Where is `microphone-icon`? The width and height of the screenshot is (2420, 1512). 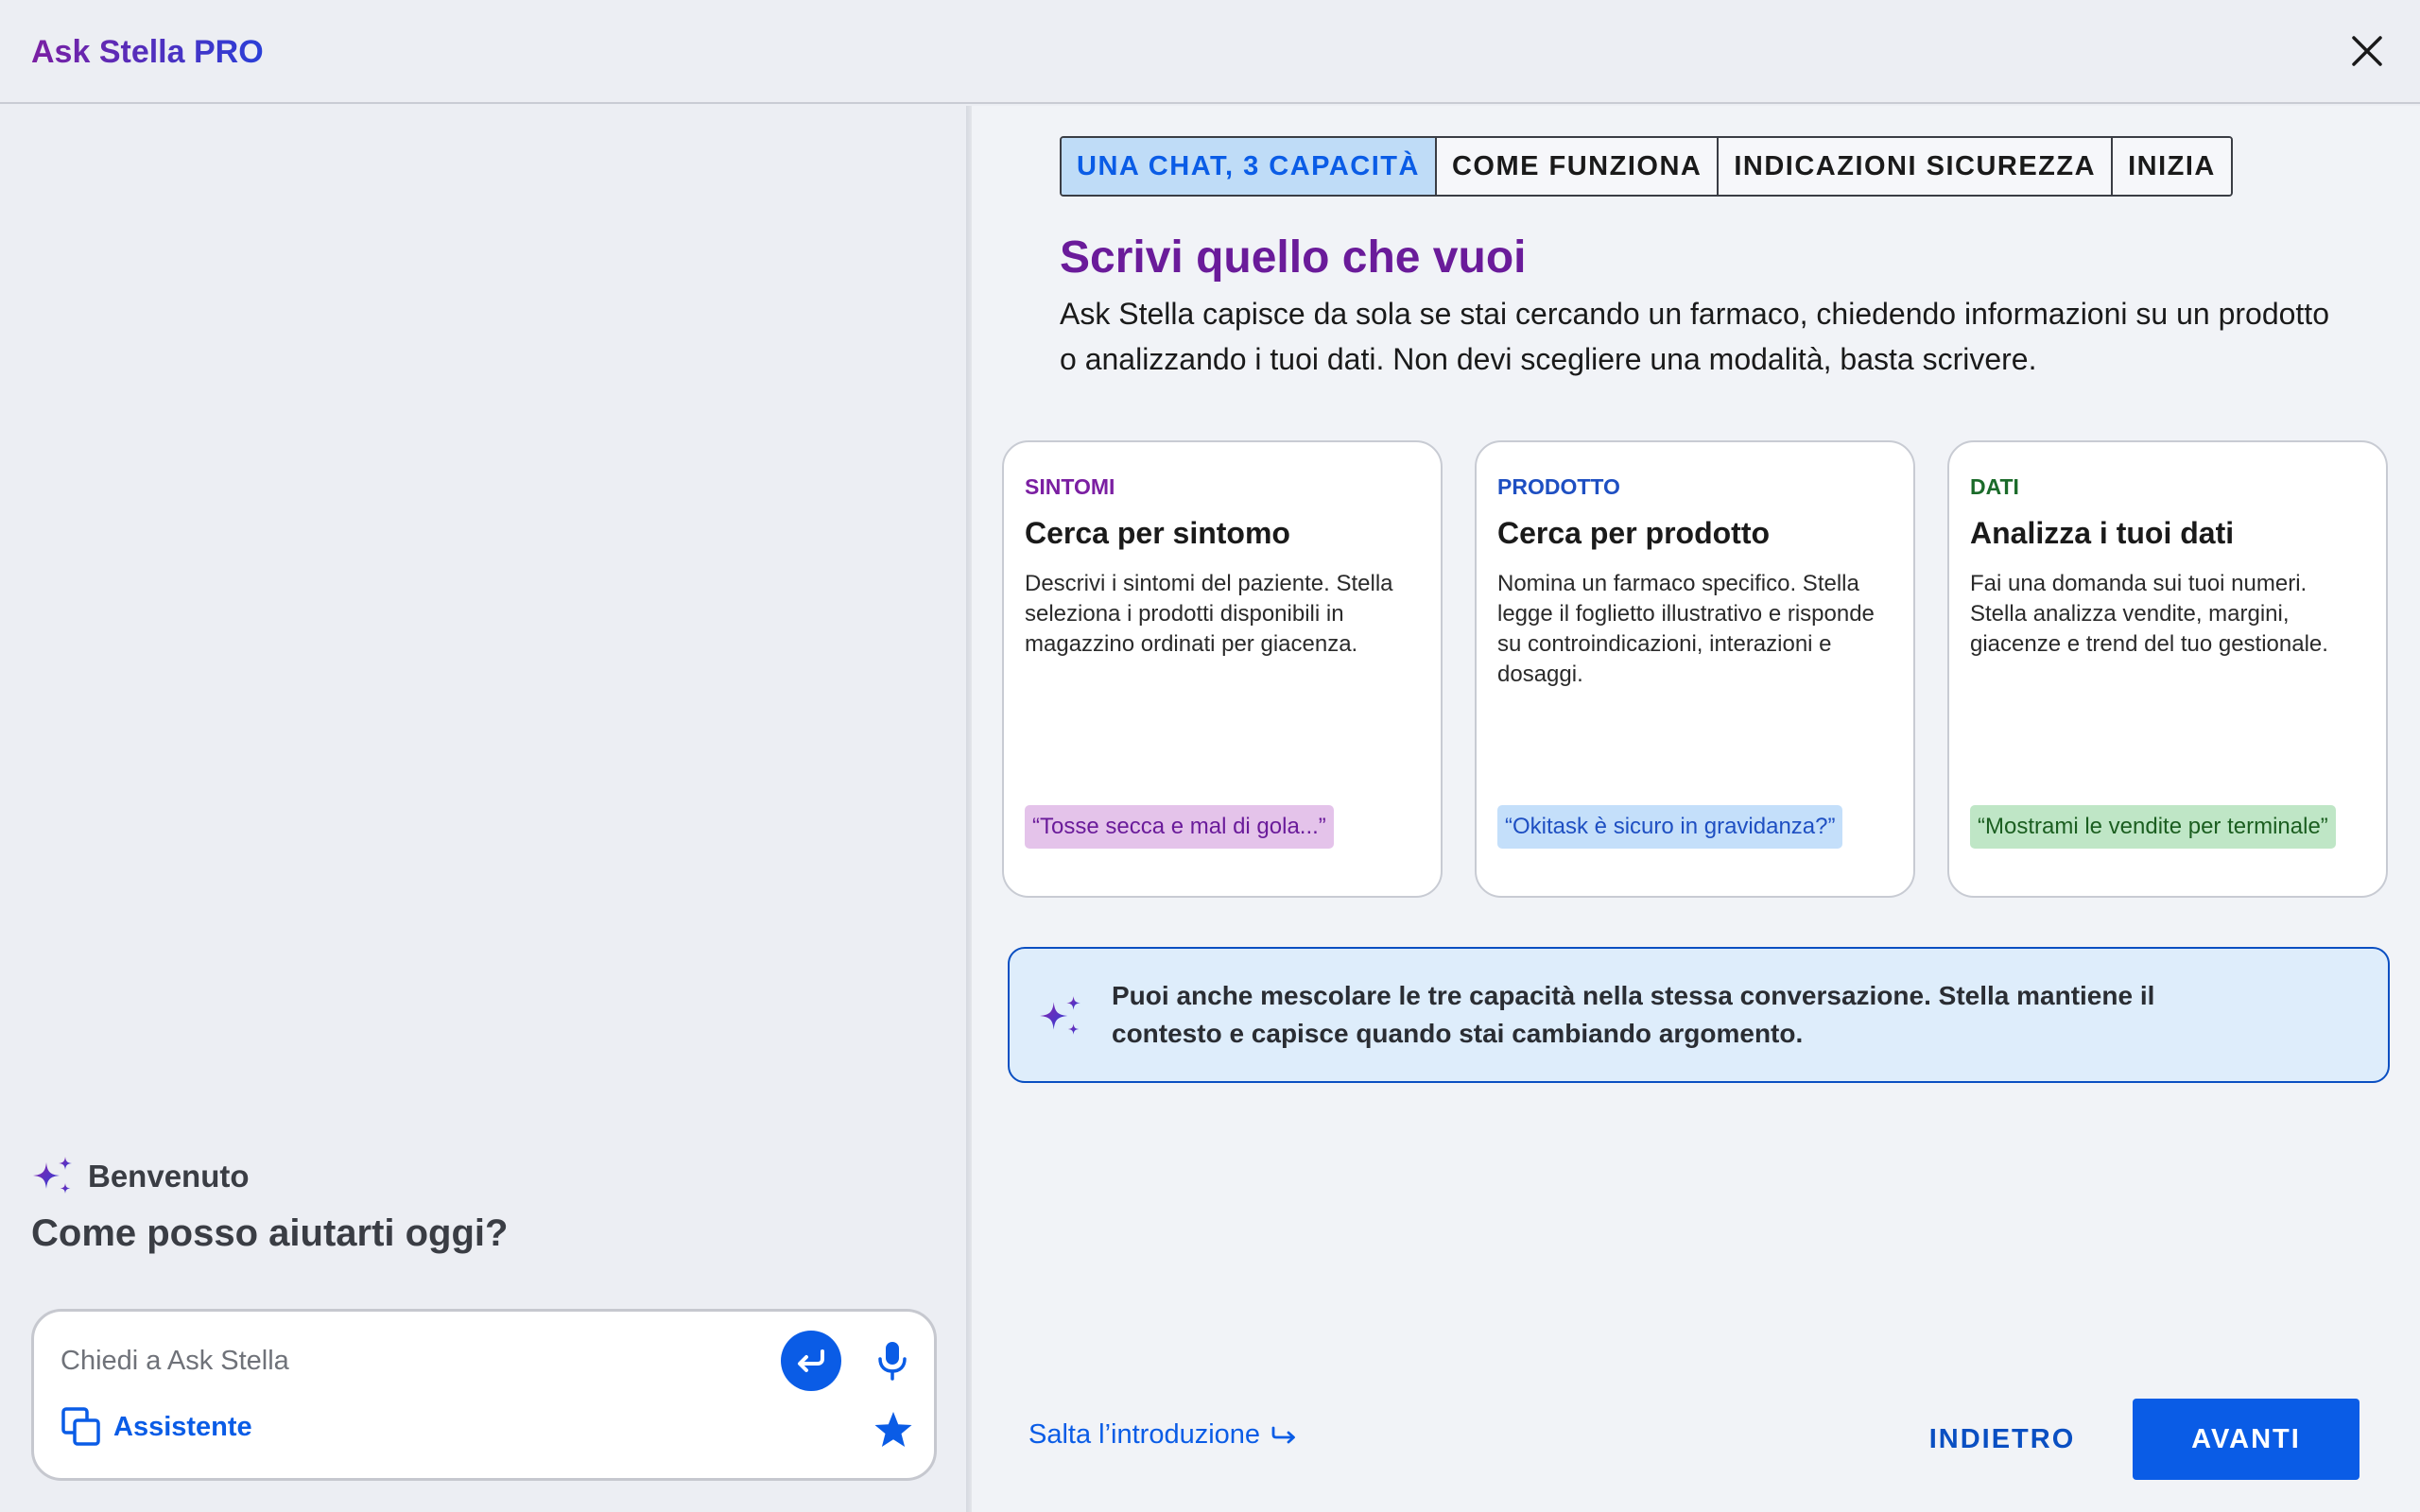
microphone-icon is located at coordinates (892, 1361).